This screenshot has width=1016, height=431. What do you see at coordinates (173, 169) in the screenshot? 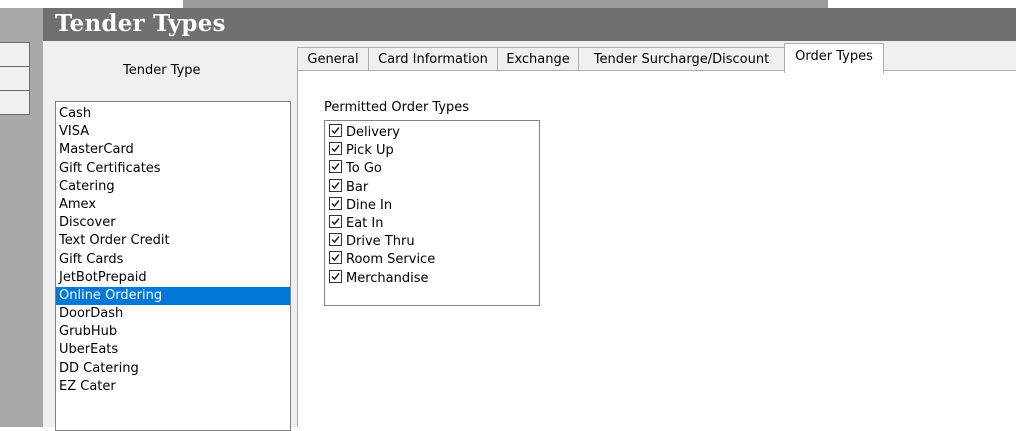
I see `tender-type-item: Gift Certificates` at bounding box center [173, 169].